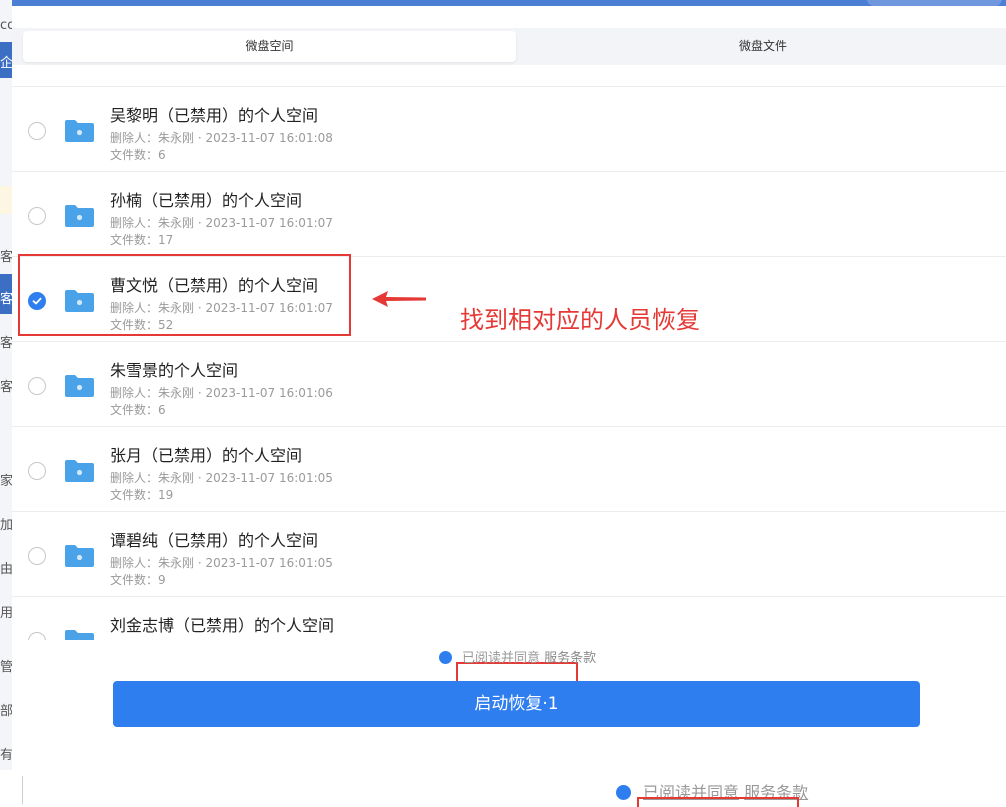 The image size is (1006, 807). What do you see at coordinates (206, 454) in the screenshot?
I see `item-title: 张月（已禁用）的个人空间` at bounding box center [206, 454].